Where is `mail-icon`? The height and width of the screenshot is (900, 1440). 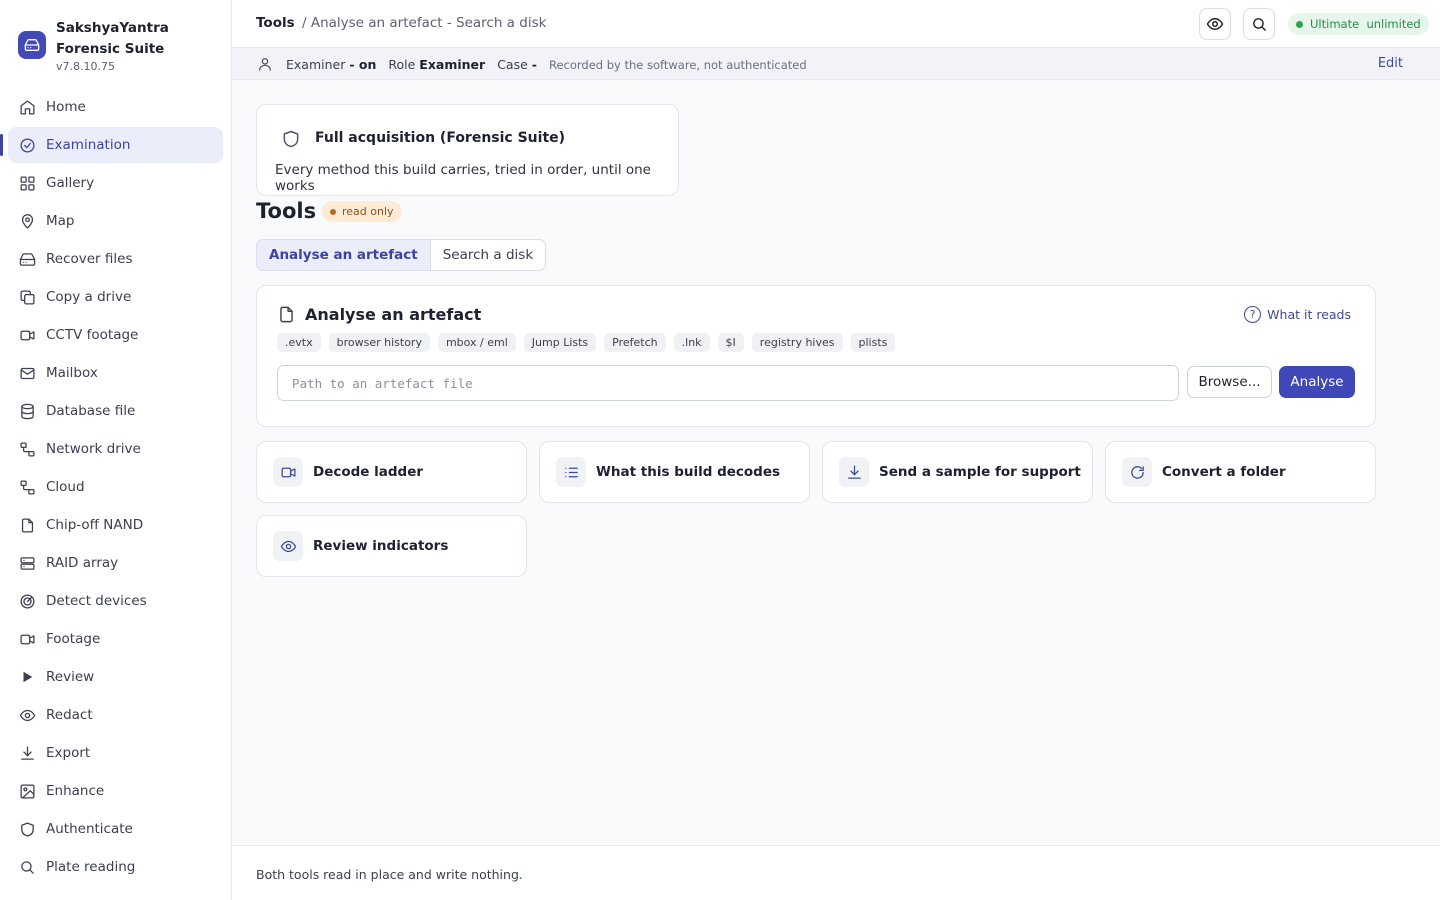
mail-icon is located at coordinates (27, 373).